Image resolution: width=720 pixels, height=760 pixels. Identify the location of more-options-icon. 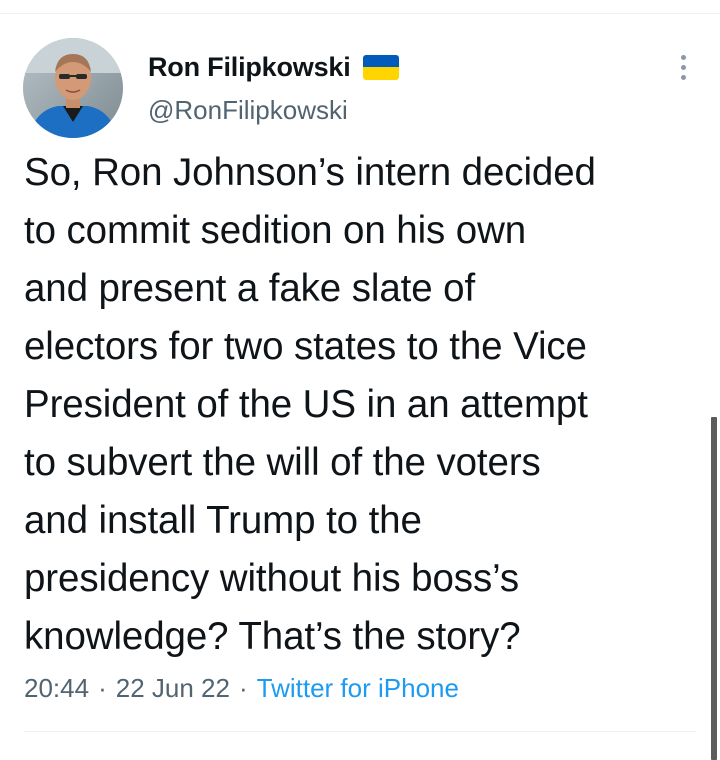
(683, 67).